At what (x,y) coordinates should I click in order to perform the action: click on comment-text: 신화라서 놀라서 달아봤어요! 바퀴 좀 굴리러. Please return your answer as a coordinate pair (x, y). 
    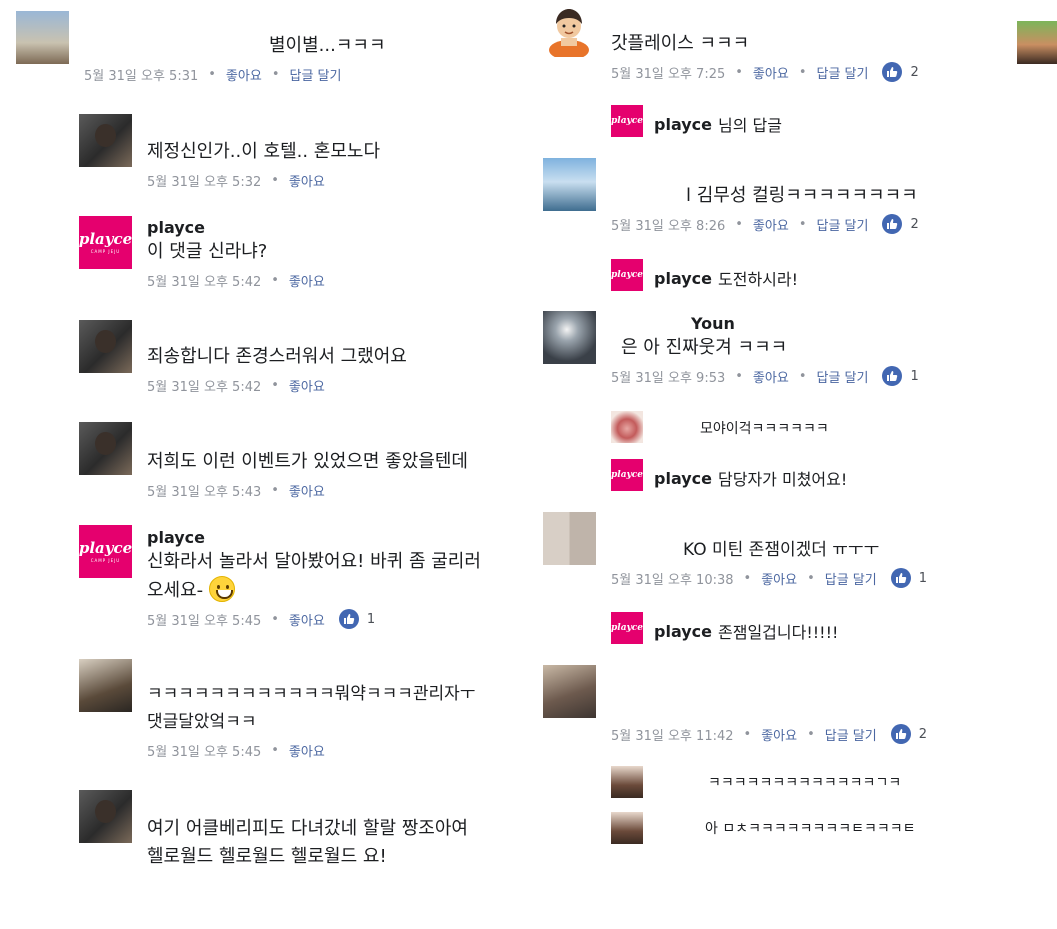
    Looking at the image, I should click on (314, 561).